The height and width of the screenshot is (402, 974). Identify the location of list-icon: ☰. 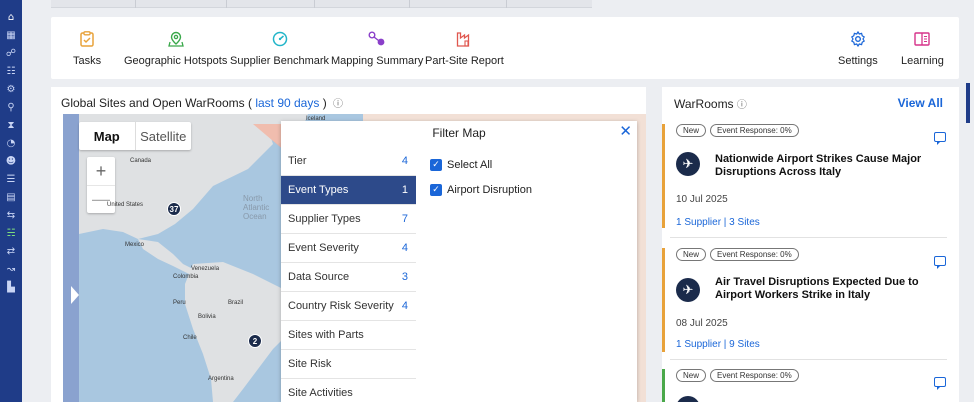
(11, 179).